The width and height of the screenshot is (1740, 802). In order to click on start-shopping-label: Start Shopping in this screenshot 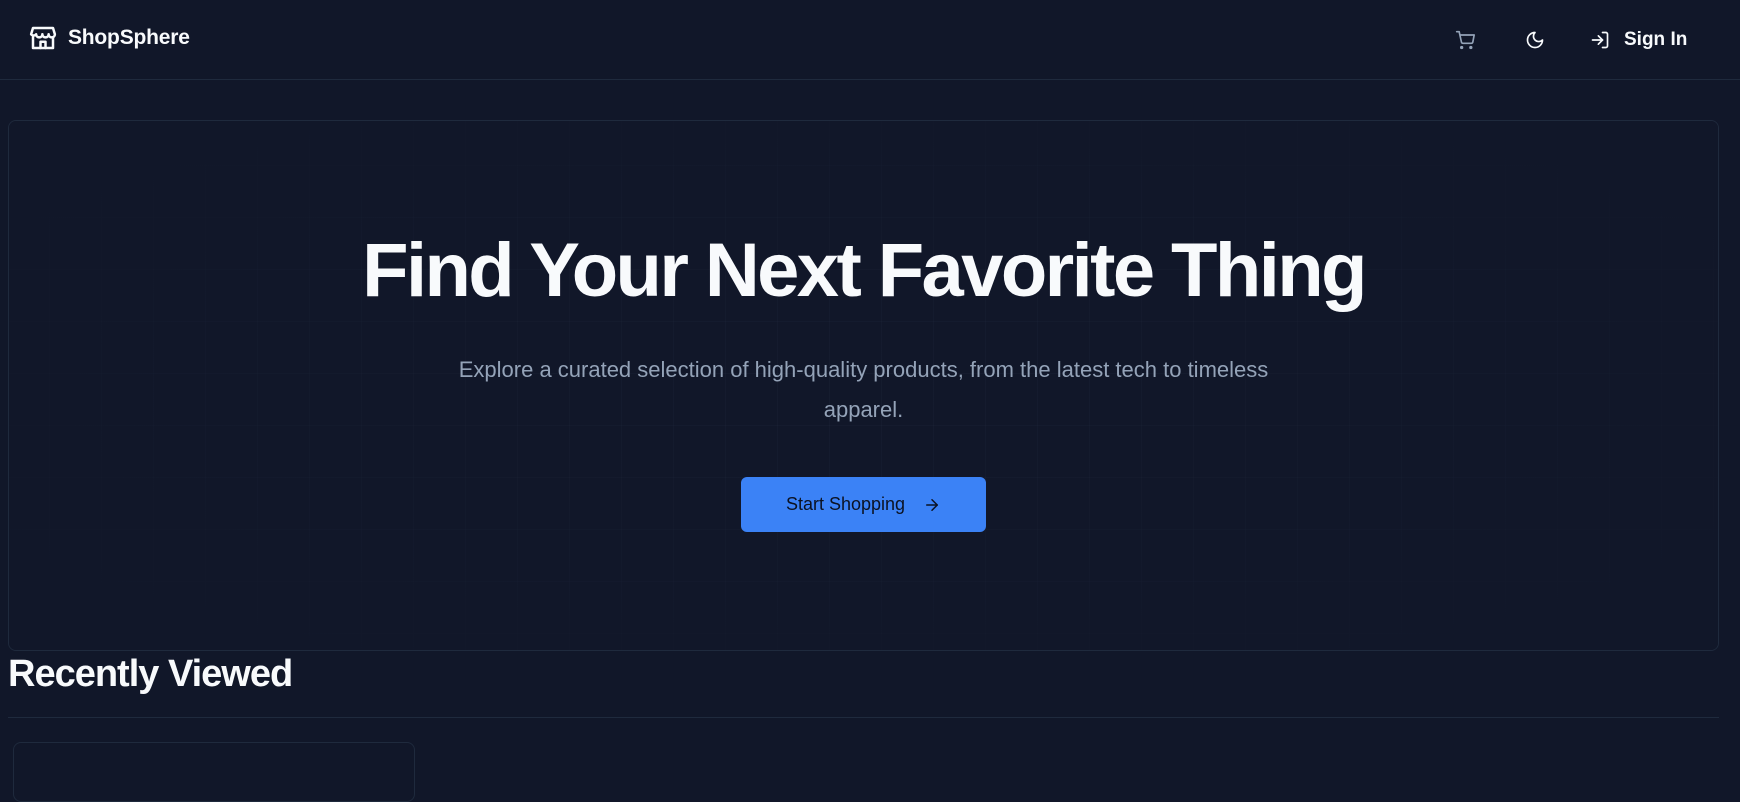, I will do `click(845, 504)`.